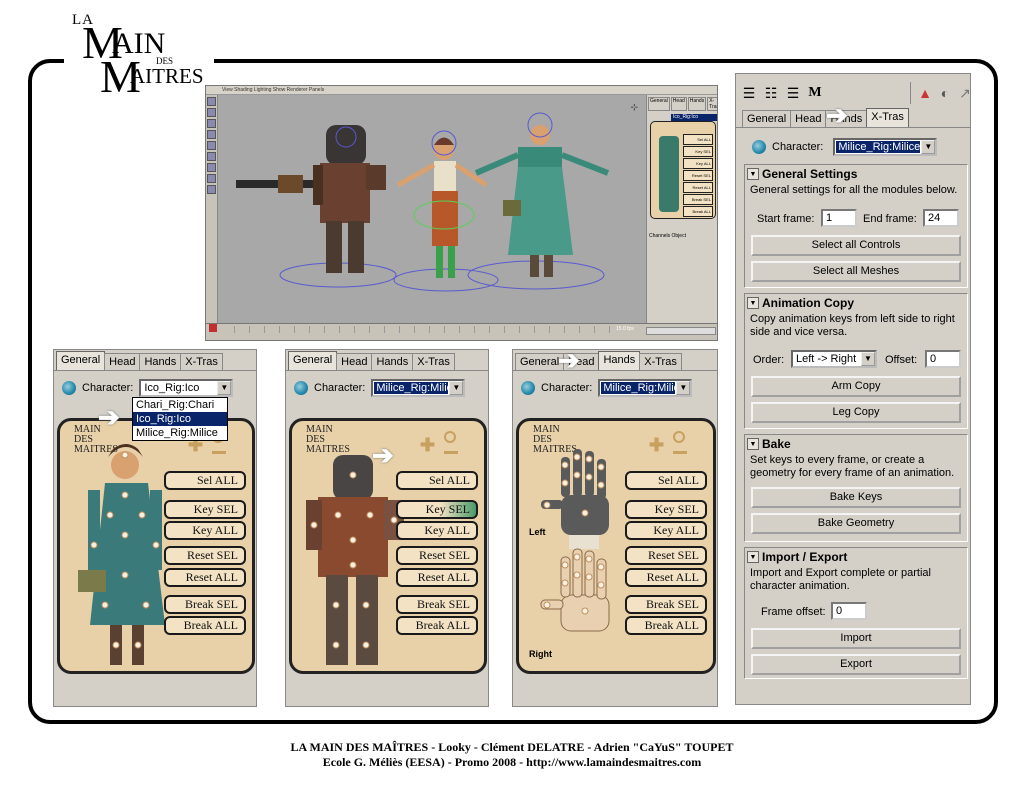  I want to click on layout-quad-icon, so click(211, 178).